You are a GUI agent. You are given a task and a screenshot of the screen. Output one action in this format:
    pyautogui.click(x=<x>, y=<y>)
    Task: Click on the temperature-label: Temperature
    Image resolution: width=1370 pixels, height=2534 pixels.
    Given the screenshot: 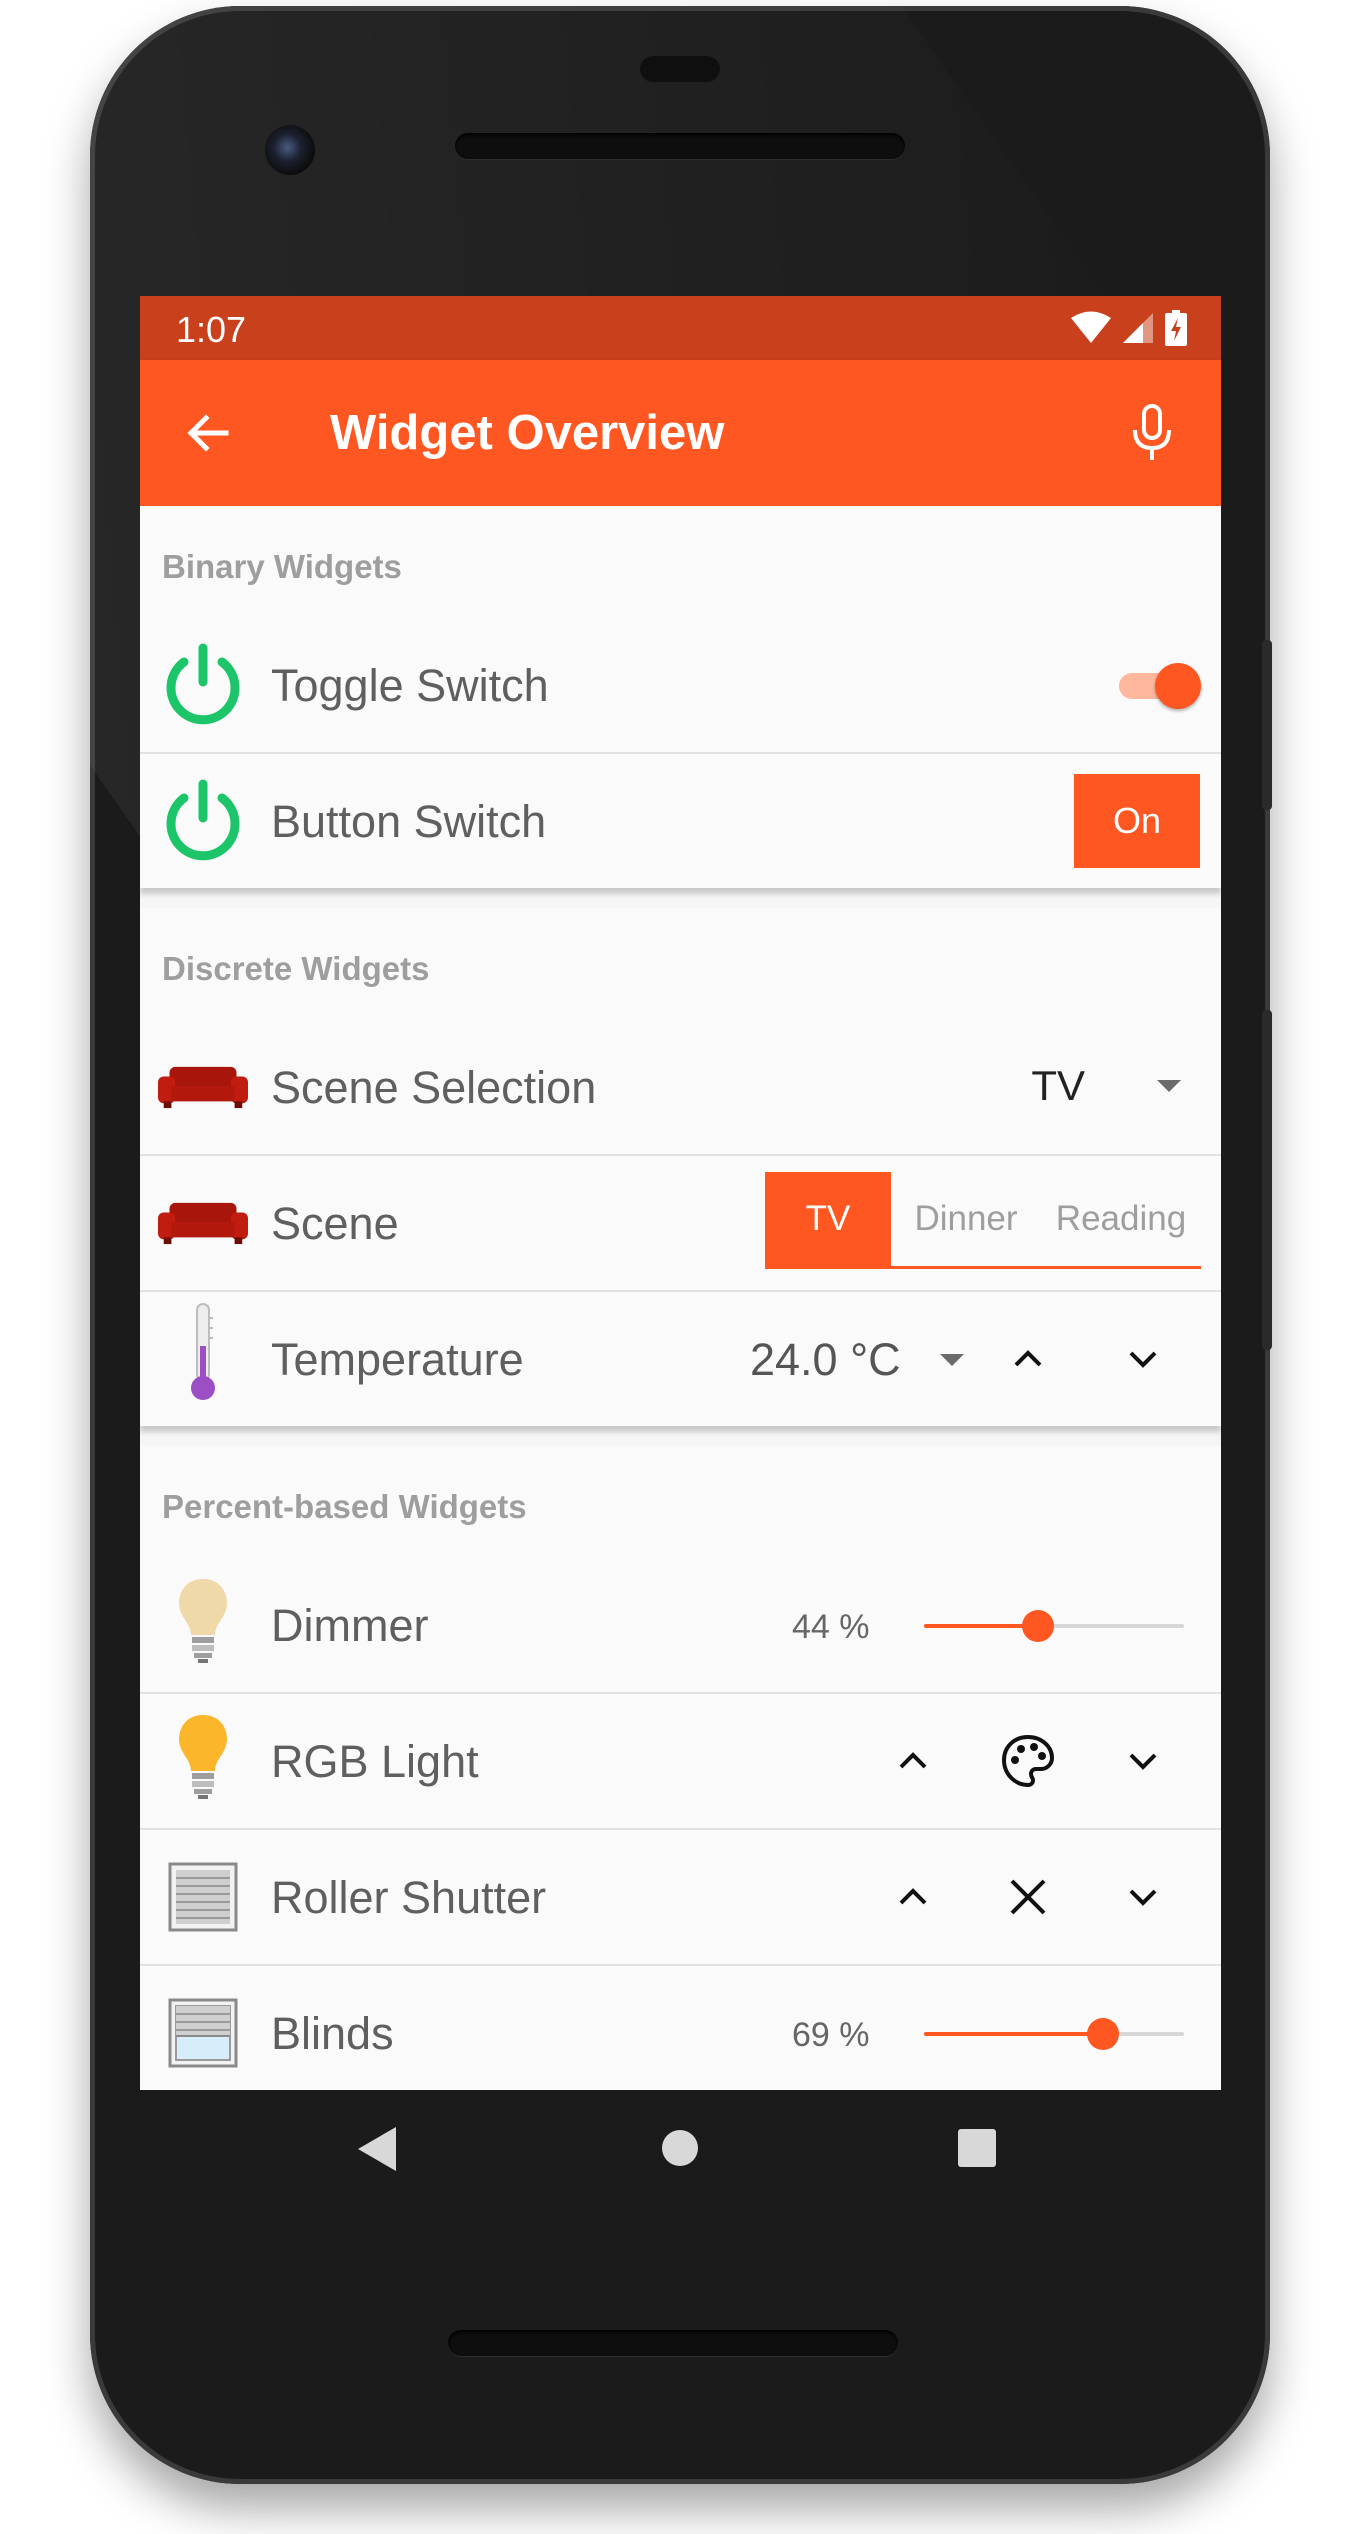 What is the action you would take?
    pyautogui.click(x=397, y=1359)
    